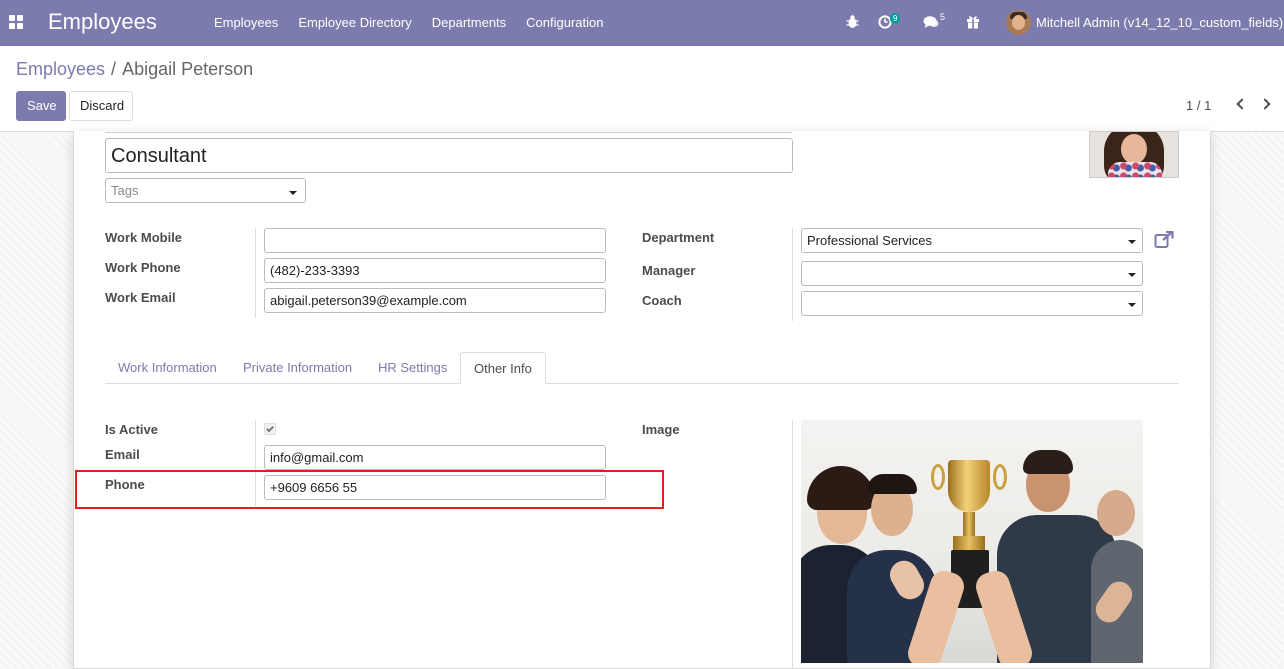 The image size is (1284, 669). Describe the element at coordinates (435, 270) in the screenshot. I see `work-phone-input: (482)-233-3393` at that location.